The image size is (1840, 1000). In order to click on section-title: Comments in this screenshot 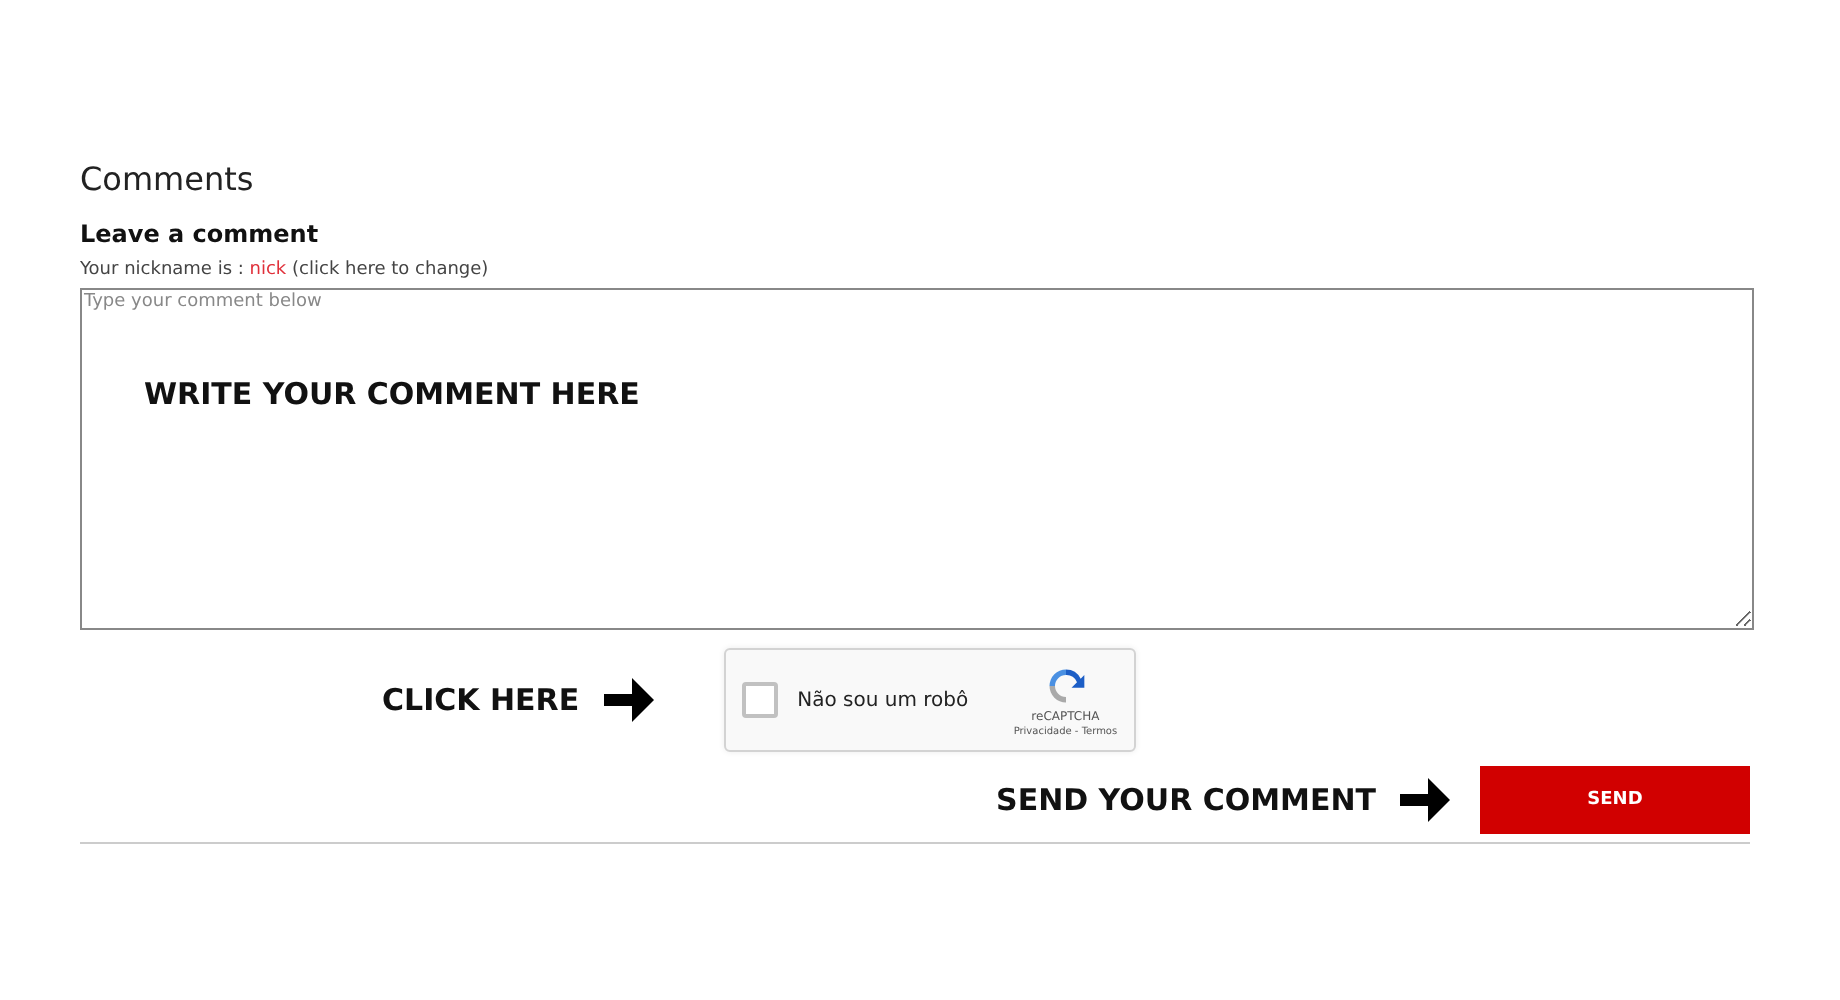, I will do `click(168, 181)`.